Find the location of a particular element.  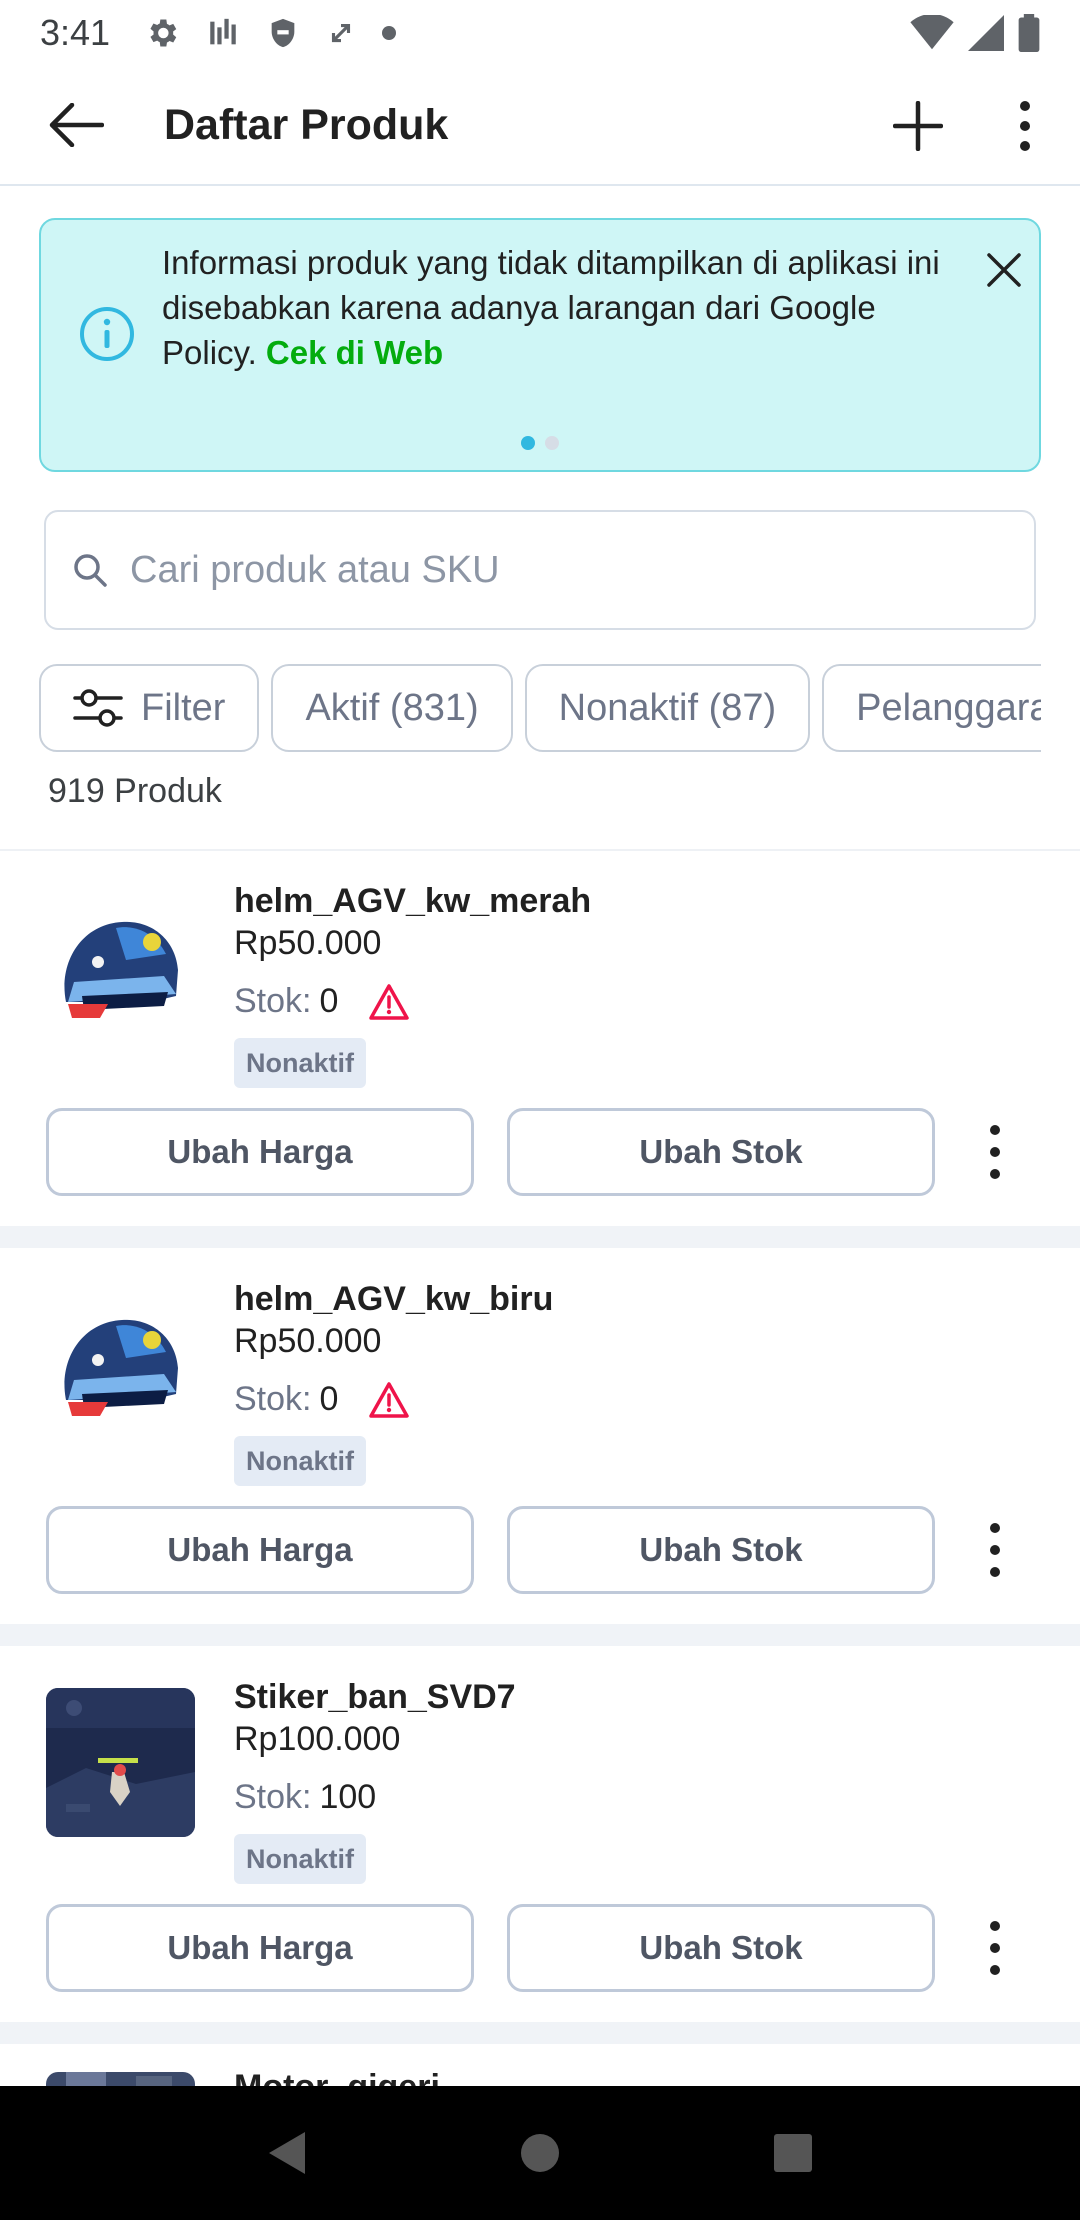

shield-icon is located at coordinates (283, 33).